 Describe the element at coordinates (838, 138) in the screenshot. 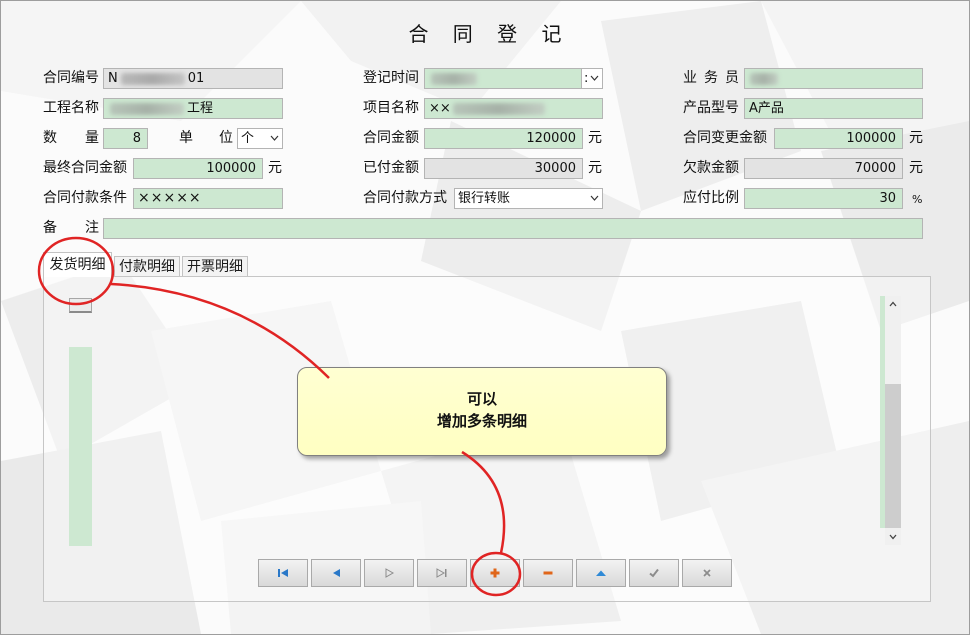

I see `changed-amount-field: 100000` at that location.